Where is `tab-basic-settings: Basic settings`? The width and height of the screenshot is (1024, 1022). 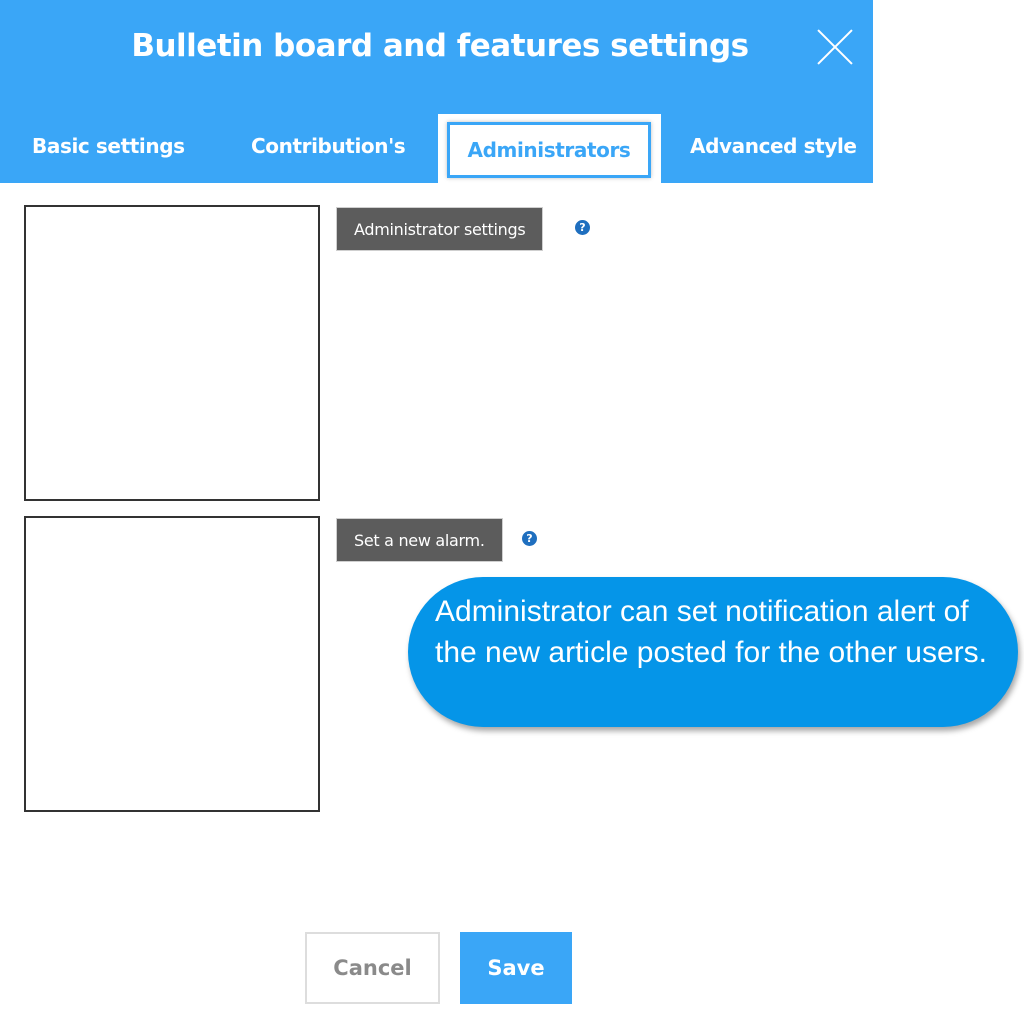
tab-basic-settings: Basic settings is located at coordinates (108, 146).